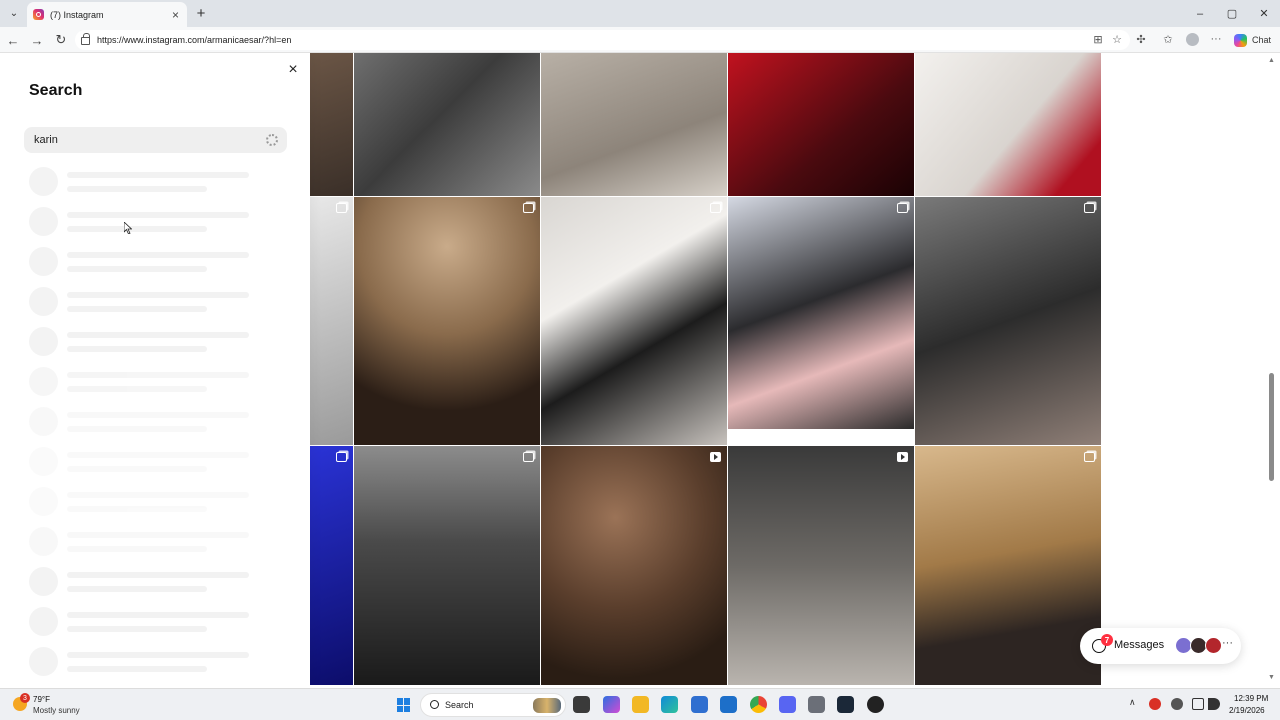 Image resolution: width=1280 pixels, height=720 pixels. What do you see at coordinates (1200, 13) in the screenshot?
I see `minimize-button: –` at bounding box center [1200, 13].